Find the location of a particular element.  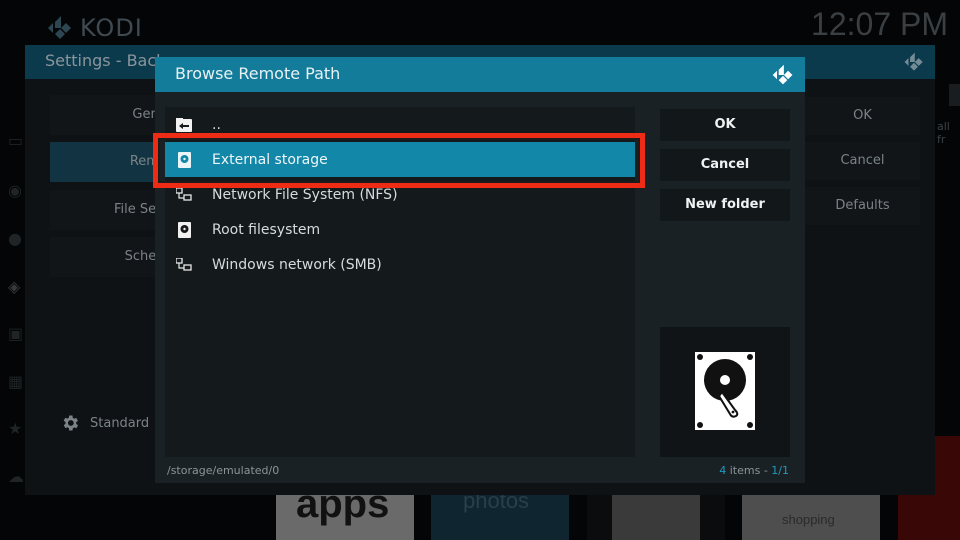

dialog-header: Browse Remote Path is located at coordinates (480, 74).